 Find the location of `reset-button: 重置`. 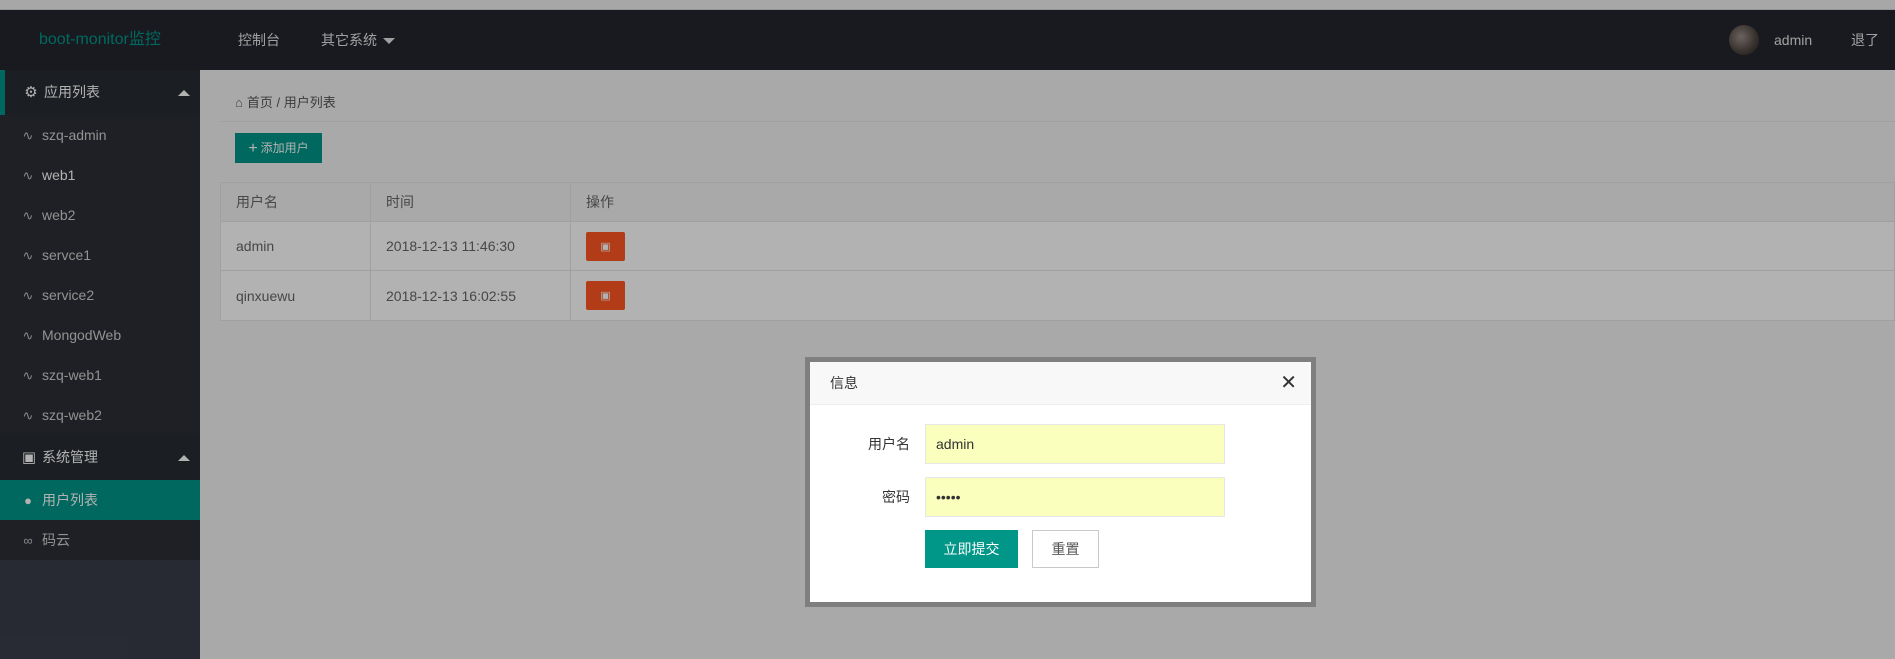

reset-button: 重置 is located at coordinates (1065, 549).